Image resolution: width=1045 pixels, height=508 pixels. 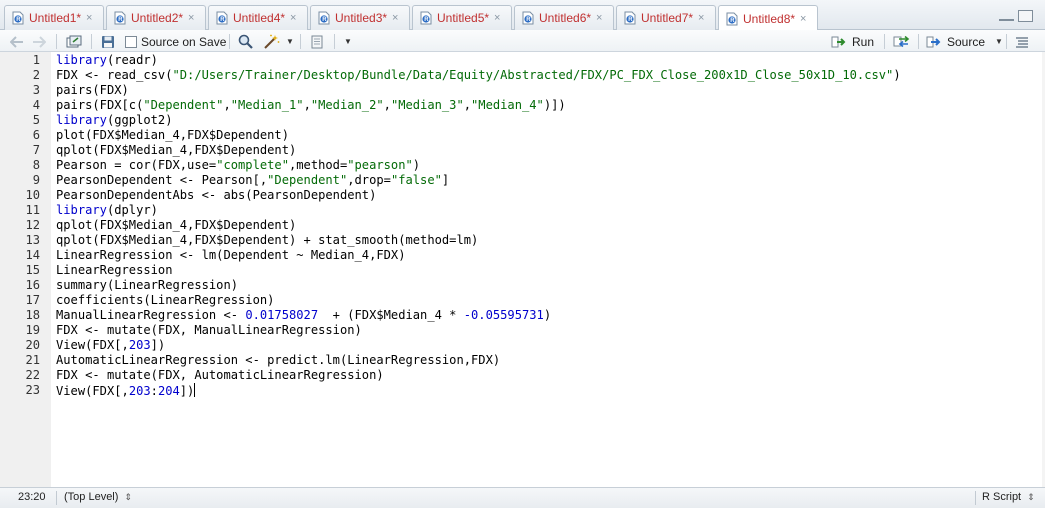 I want to click on line-number: 7, so click(x=36, y=150).